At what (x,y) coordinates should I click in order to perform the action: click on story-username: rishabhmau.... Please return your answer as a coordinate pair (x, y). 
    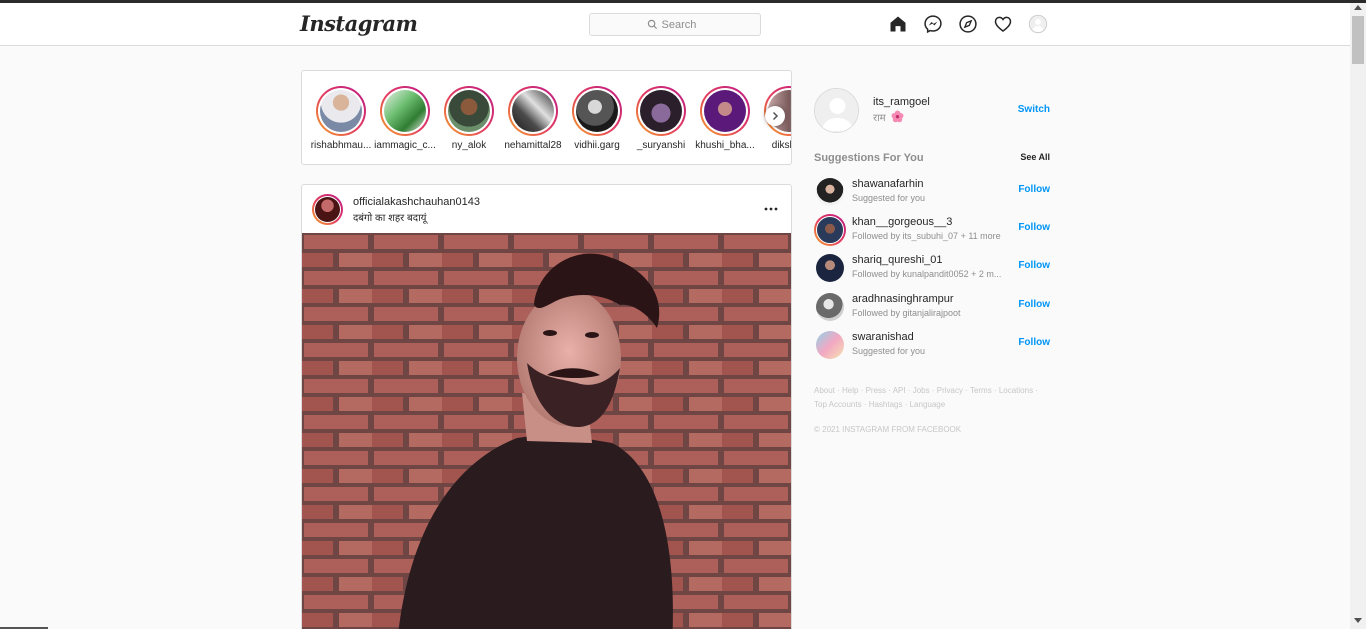
    Looking at the image, I should click on (341, 145).